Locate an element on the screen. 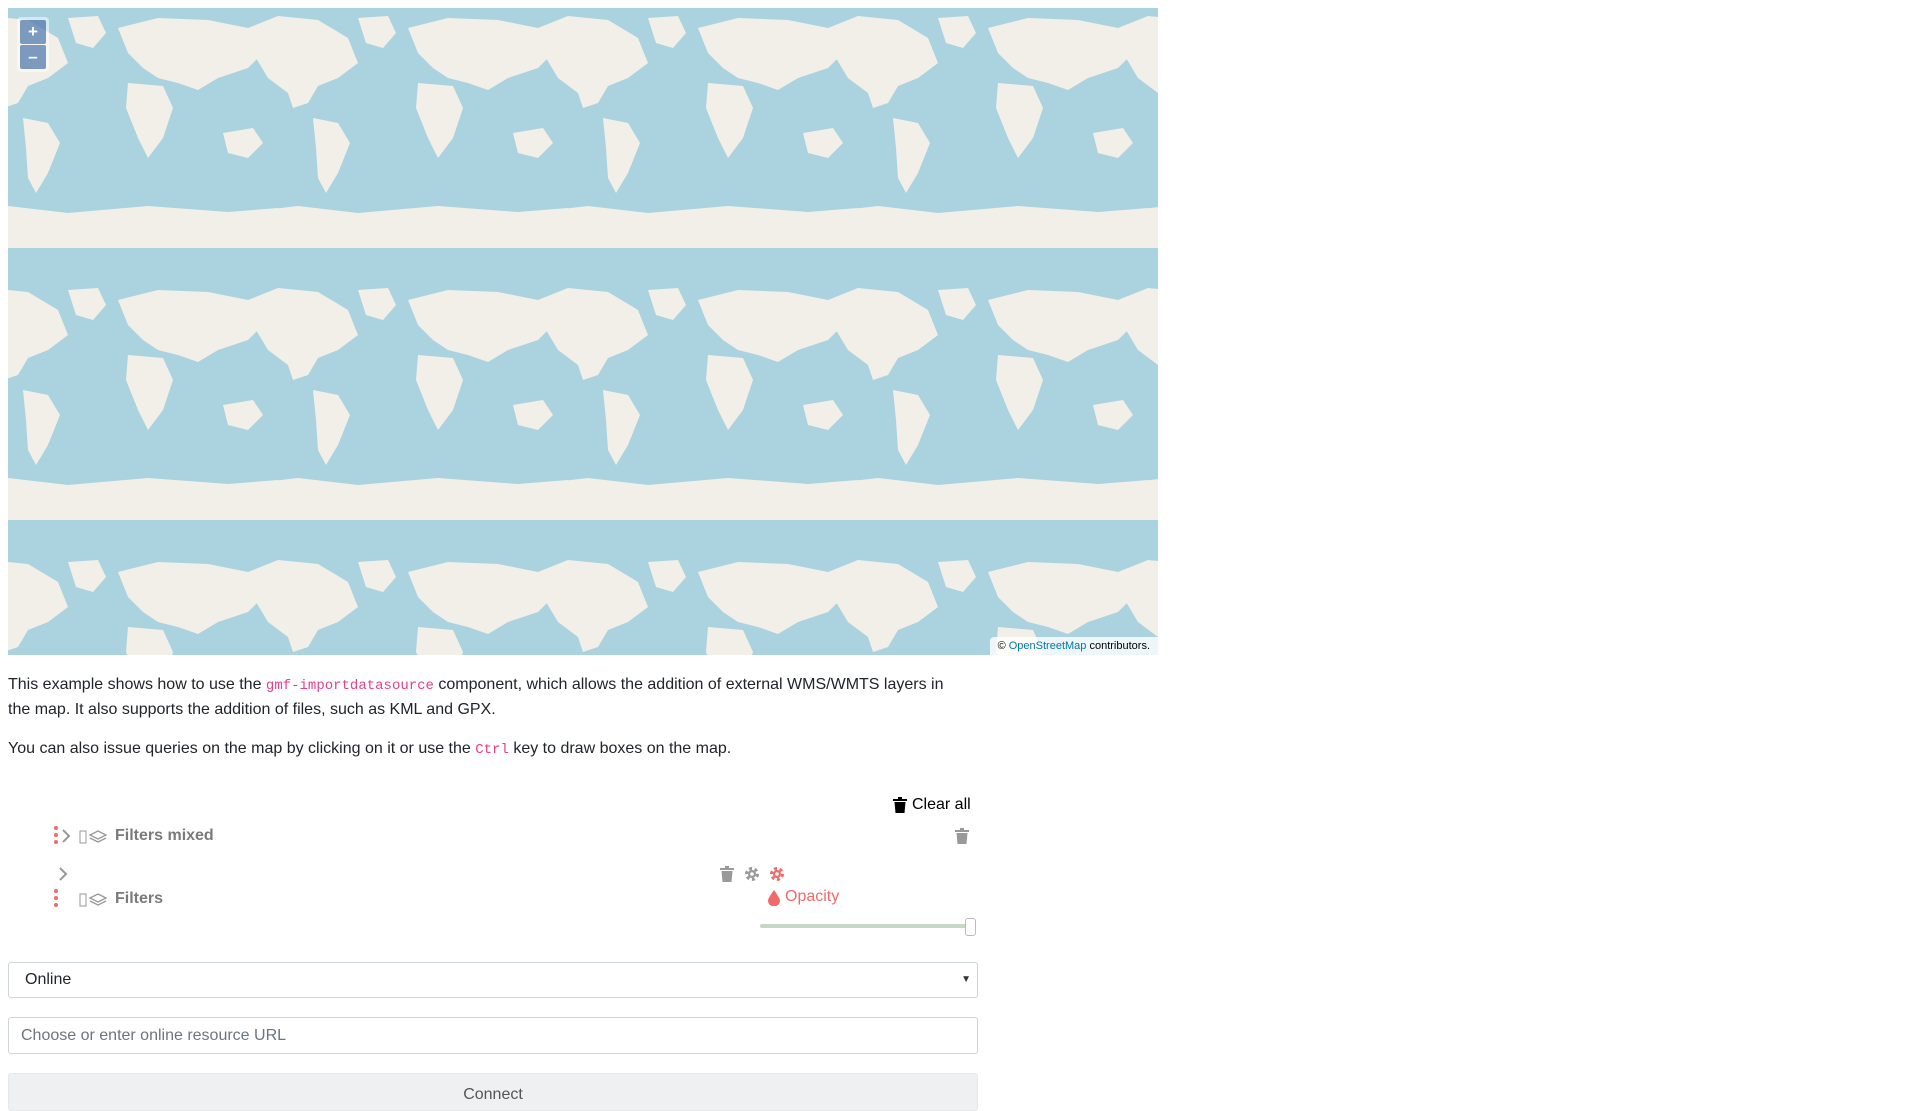 This screenshot has width=1920, height=1111. zoom-in-button: + is located at coordinates (33, 32).